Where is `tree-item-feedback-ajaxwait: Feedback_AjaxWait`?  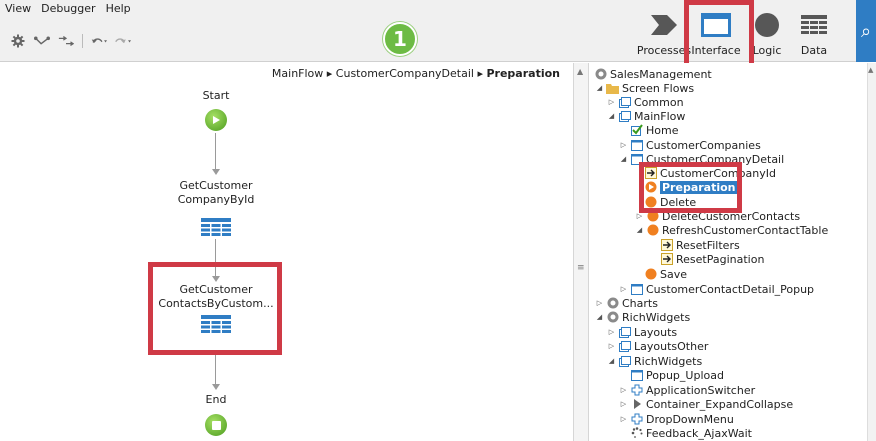 tree-item-feedback-ajaxwait: Feedback_AjaxWait is located at coordinates (691, 433).